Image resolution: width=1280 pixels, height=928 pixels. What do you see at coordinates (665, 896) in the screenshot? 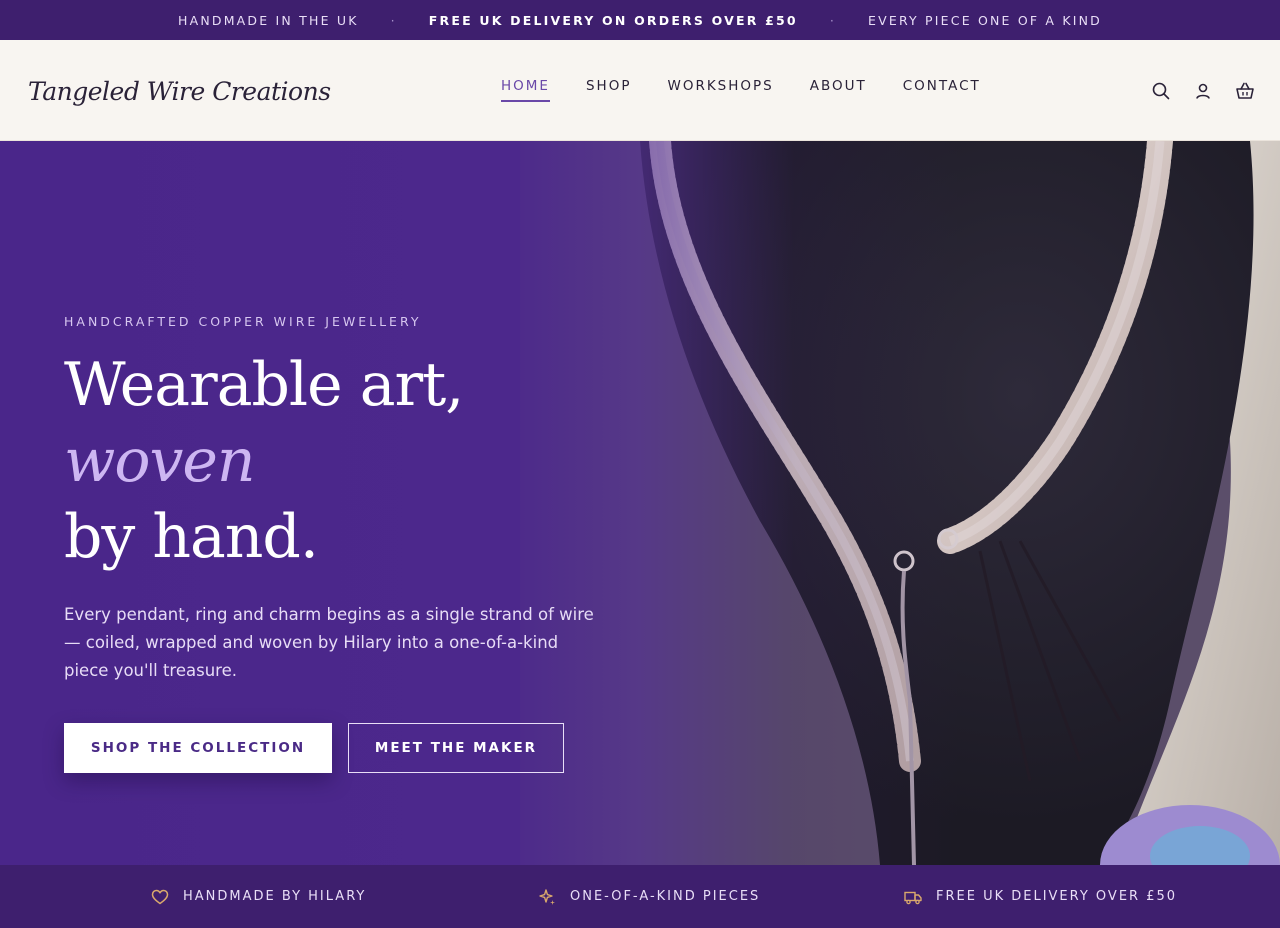
I see `feature-label: ONE-OF-A-KIND PIECES` at bounding box center [665, 896].